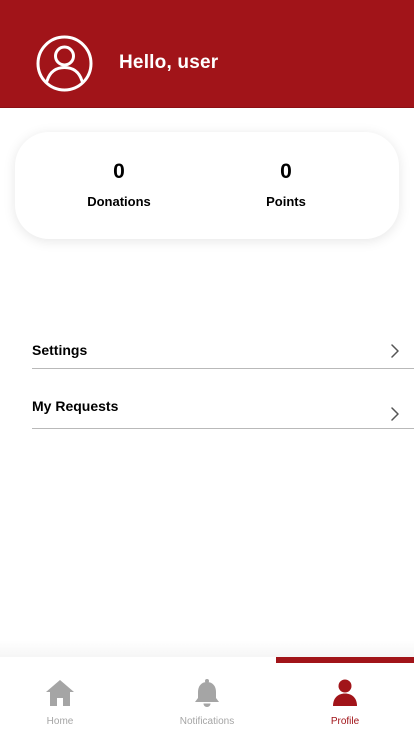 The image size is (414, 736). Describe the element at coordinates (60, 693) in the screenshot. I see `home-icon` at that location.